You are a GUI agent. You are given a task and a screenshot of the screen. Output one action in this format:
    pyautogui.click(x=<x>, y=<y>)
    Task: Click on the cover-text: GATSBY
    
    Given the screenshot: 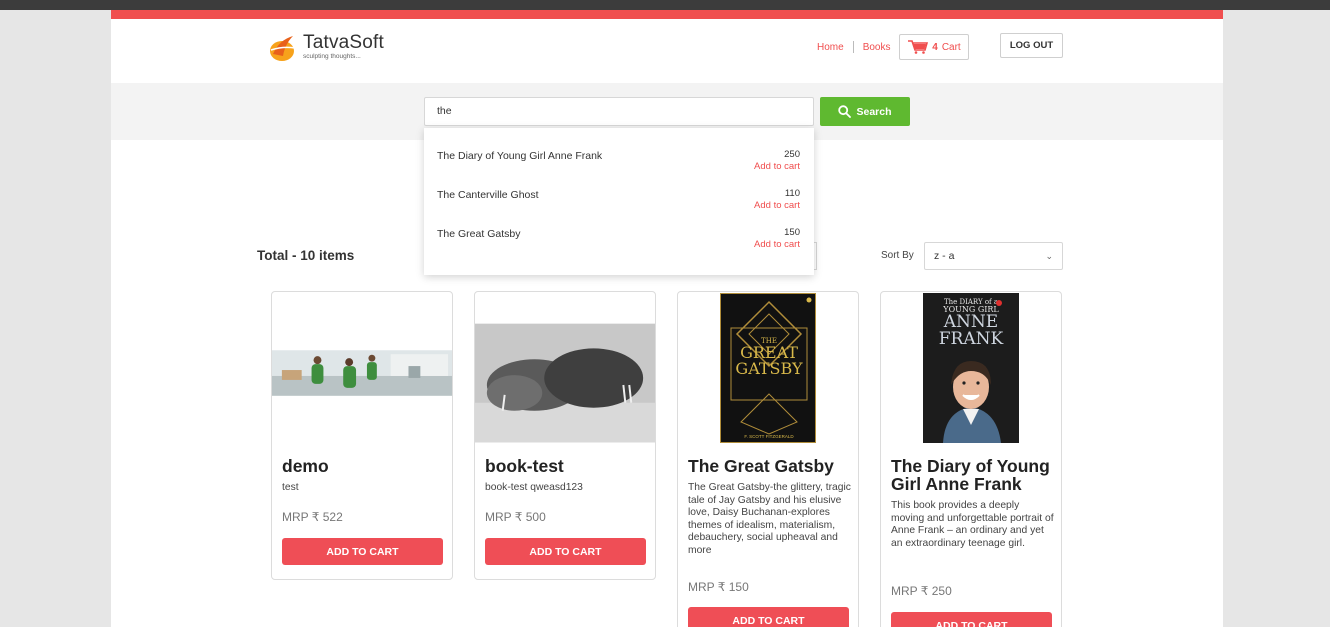 What is the action you would take?
    pyautogui.click(x=769, y=368)
    